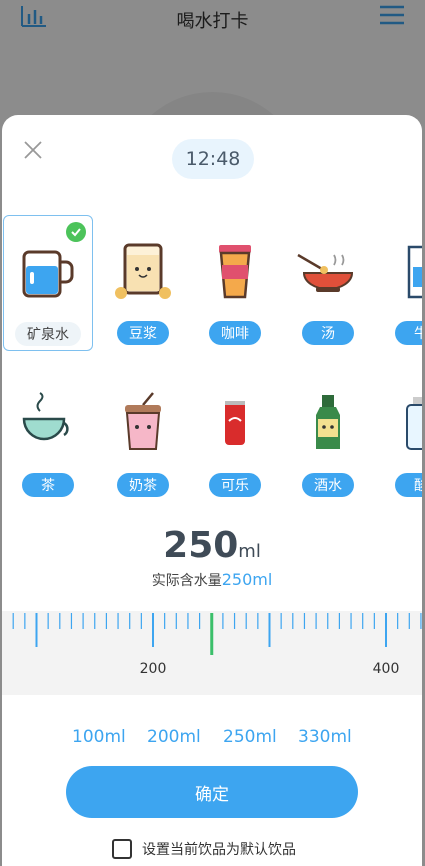  I want to click on drink-item-milk-tea: 奶茶, so click(143, 435).